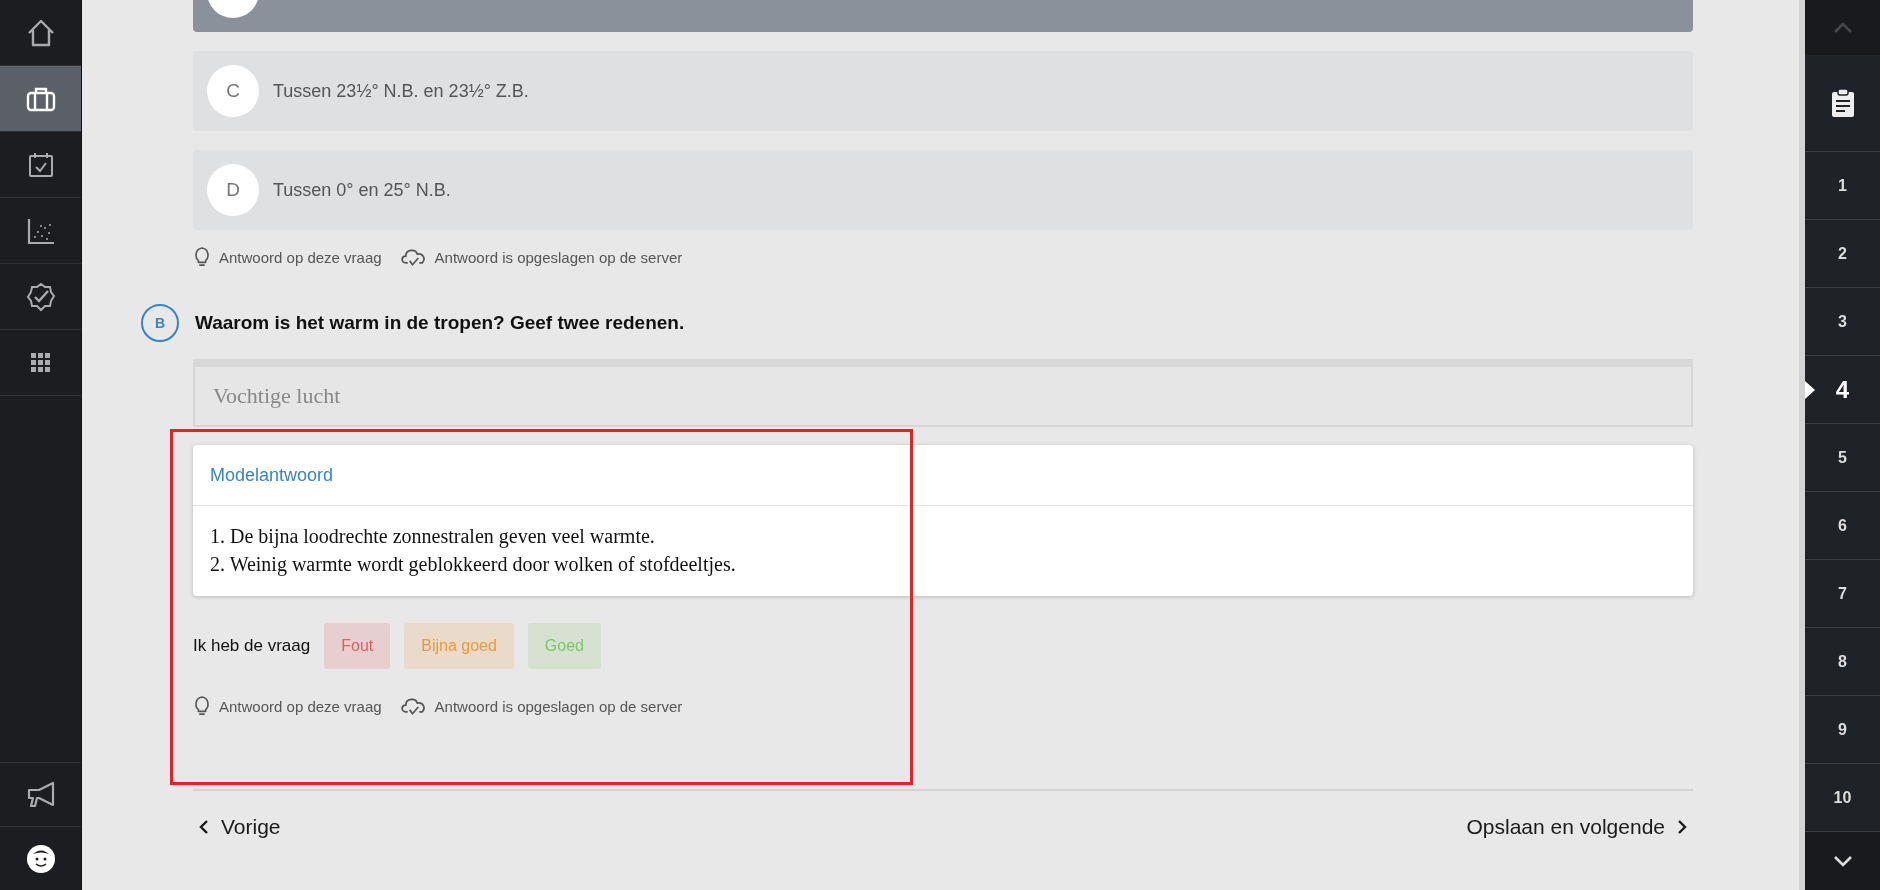 Image resolution: width=1880 pixels, height=890 pixels. Describe the element at coordinates (473, 565) in the screenshot. I see `answer-line: 2. Weinig warmte wordt geblokkeerd door wolken of stofdeeltjes.` at that location.